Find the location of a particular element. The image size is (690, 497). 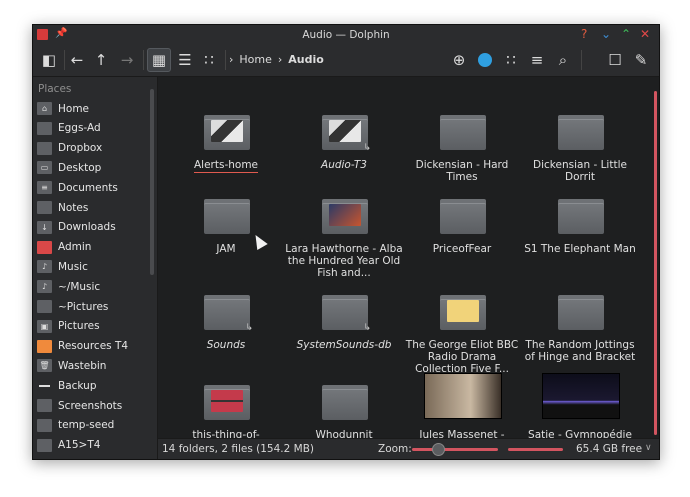

sidebar-item-label: A15>T4 is located at coordinates (79, 445).